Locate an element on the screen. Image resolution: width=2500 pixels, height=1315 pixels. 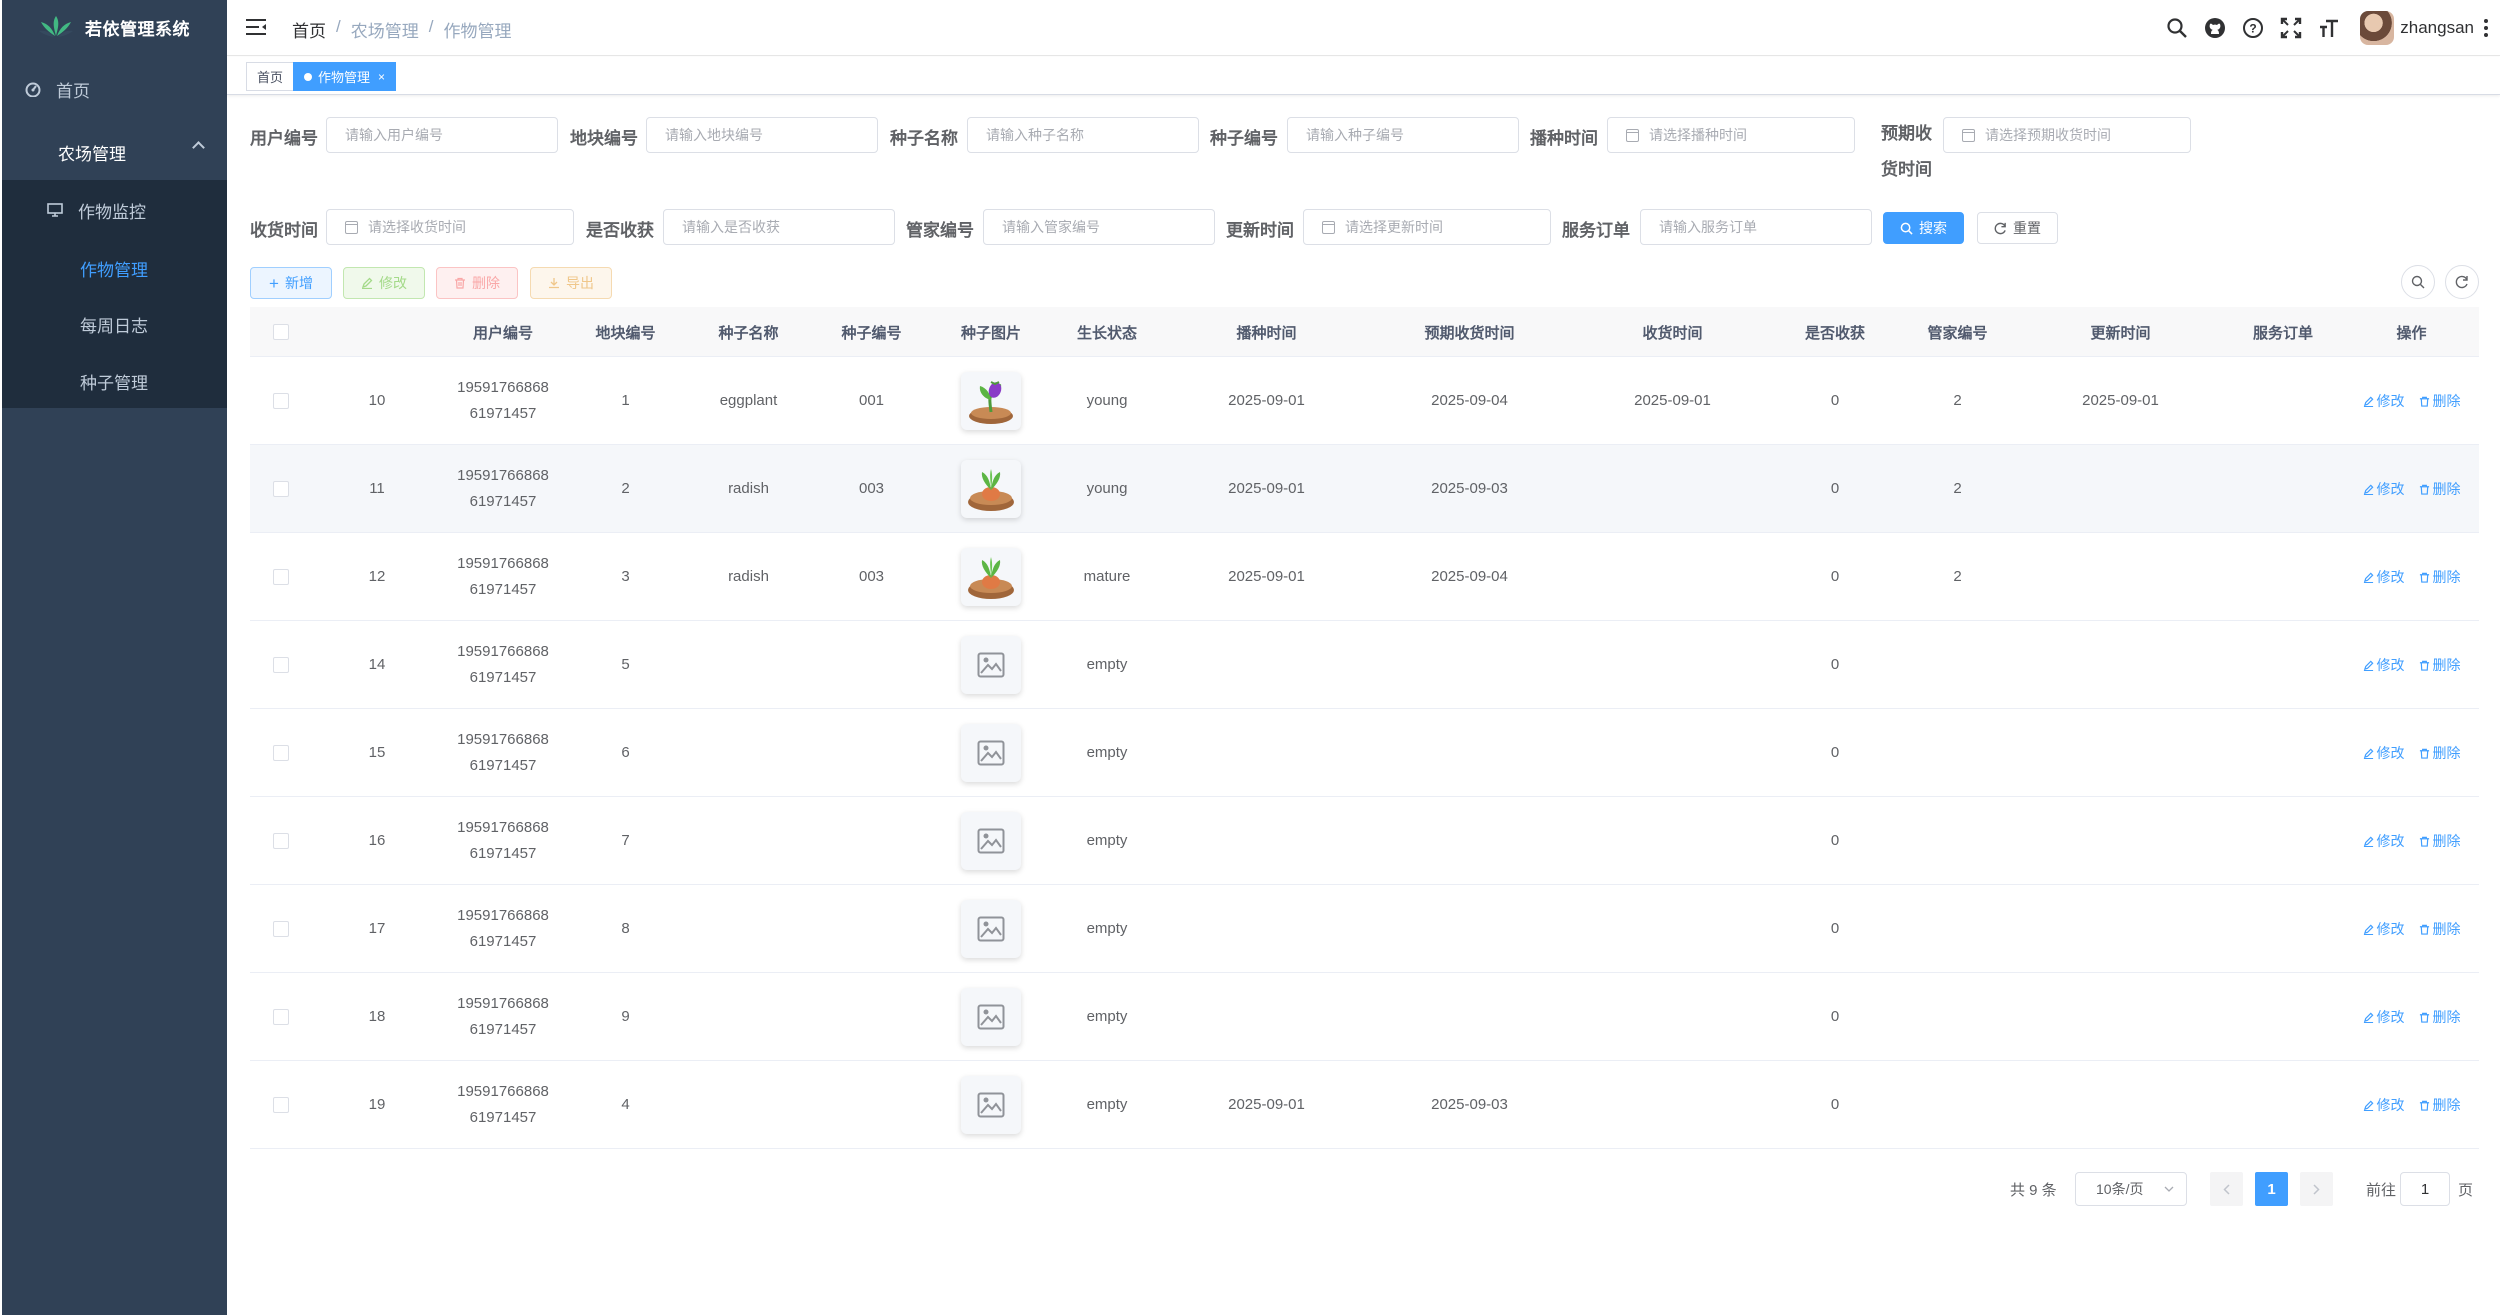
fullscreen-icon is located at coordinates (2291, 28).